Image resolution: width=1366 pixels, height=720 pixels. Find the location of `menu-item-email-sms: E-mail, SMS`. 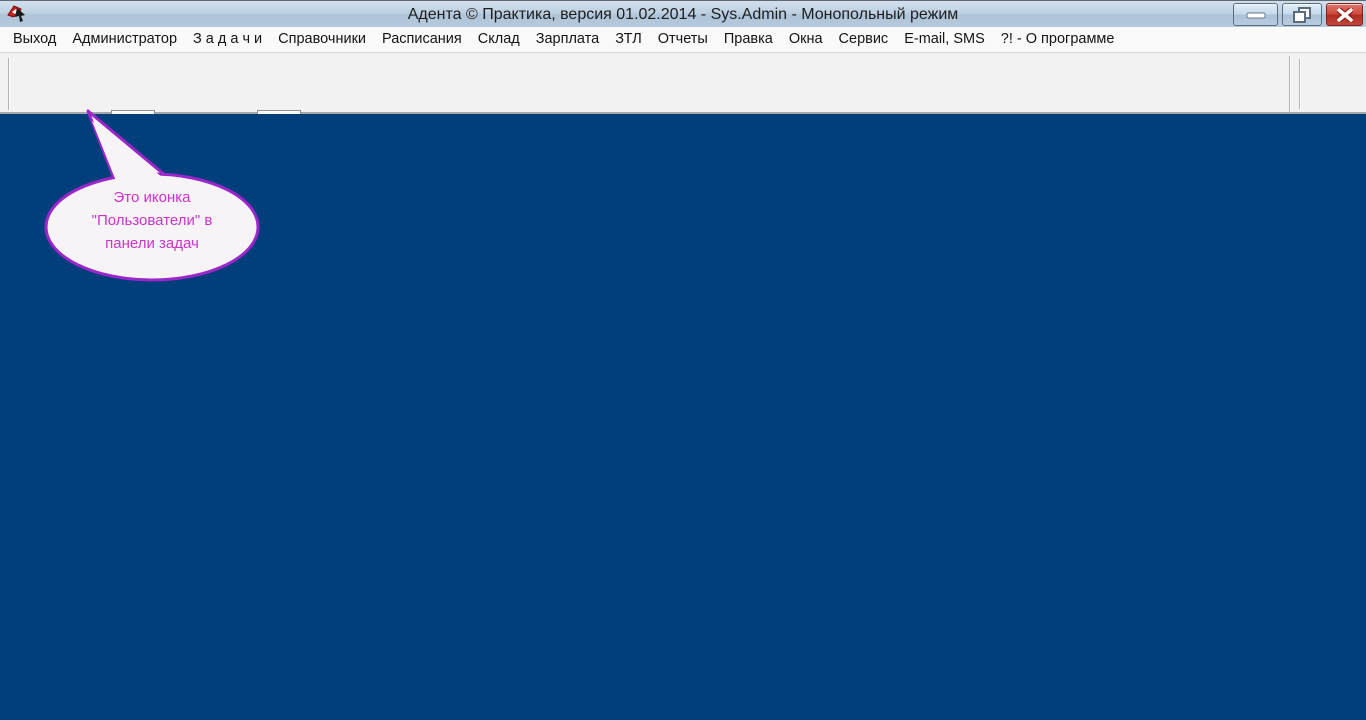

menu-item-email-sms: E-mail, SMS is located at coordinates (944, 39).